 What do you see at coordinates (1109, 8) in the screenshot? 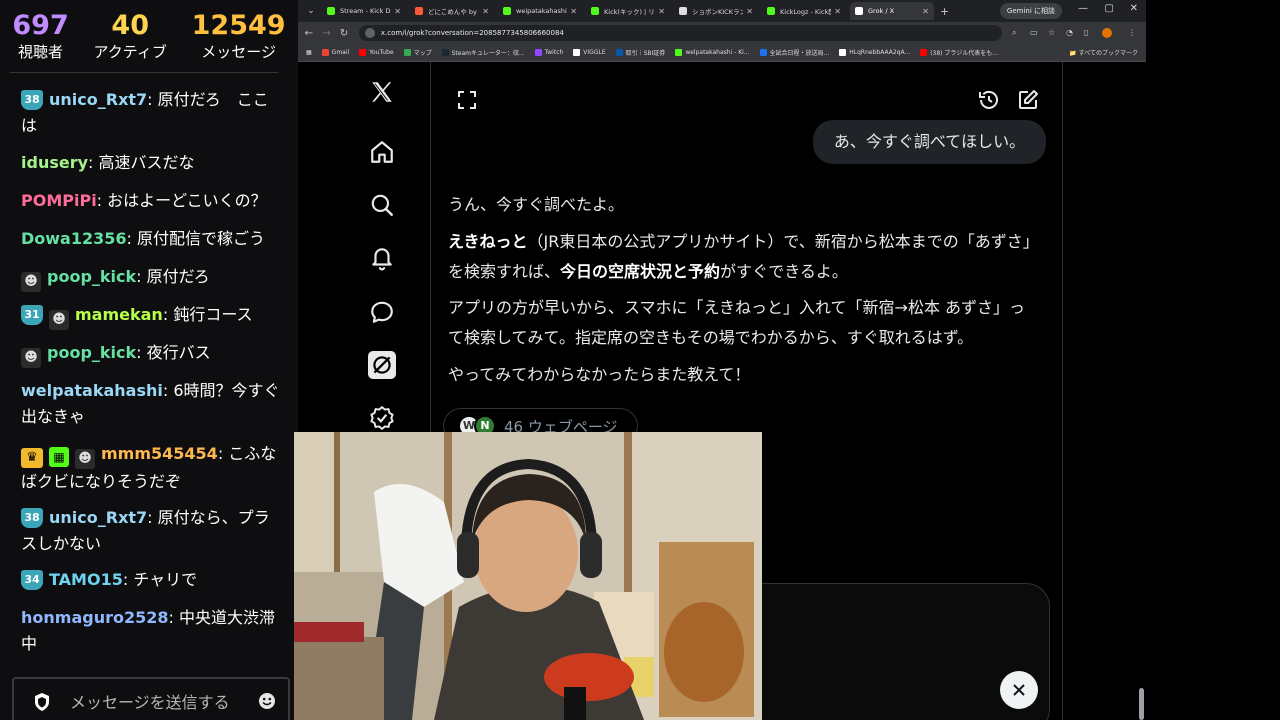
I see `maximize-icon: ▢` at bounding box center [1109, 8].